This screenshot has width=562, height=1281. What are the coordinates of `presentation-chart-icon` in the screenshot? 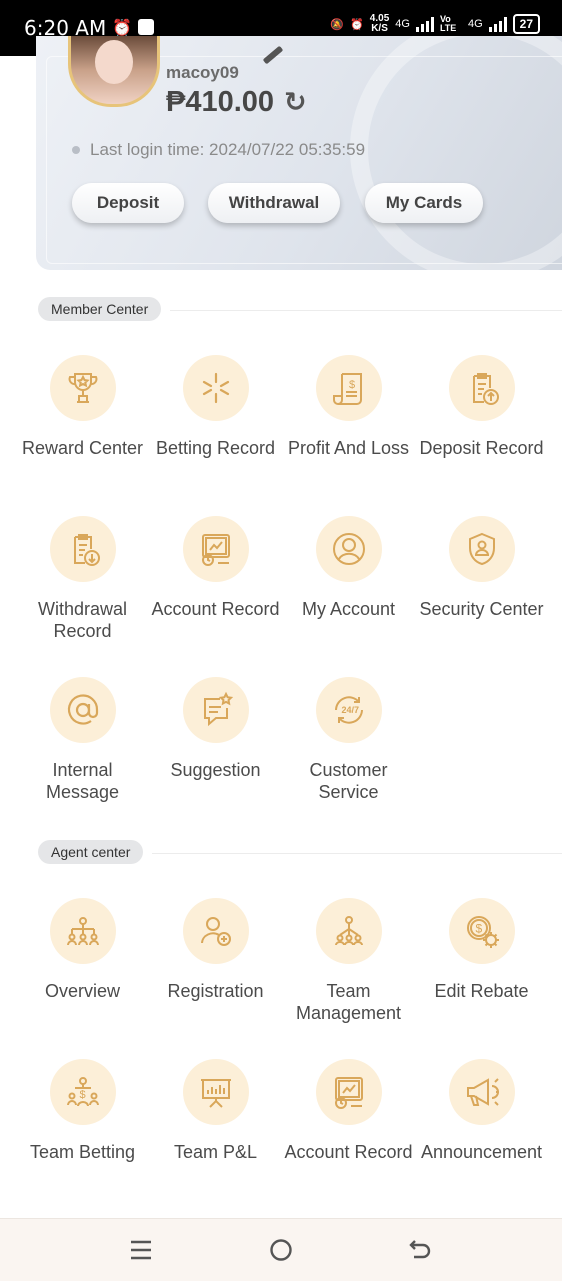 It's located at (215, 1092).